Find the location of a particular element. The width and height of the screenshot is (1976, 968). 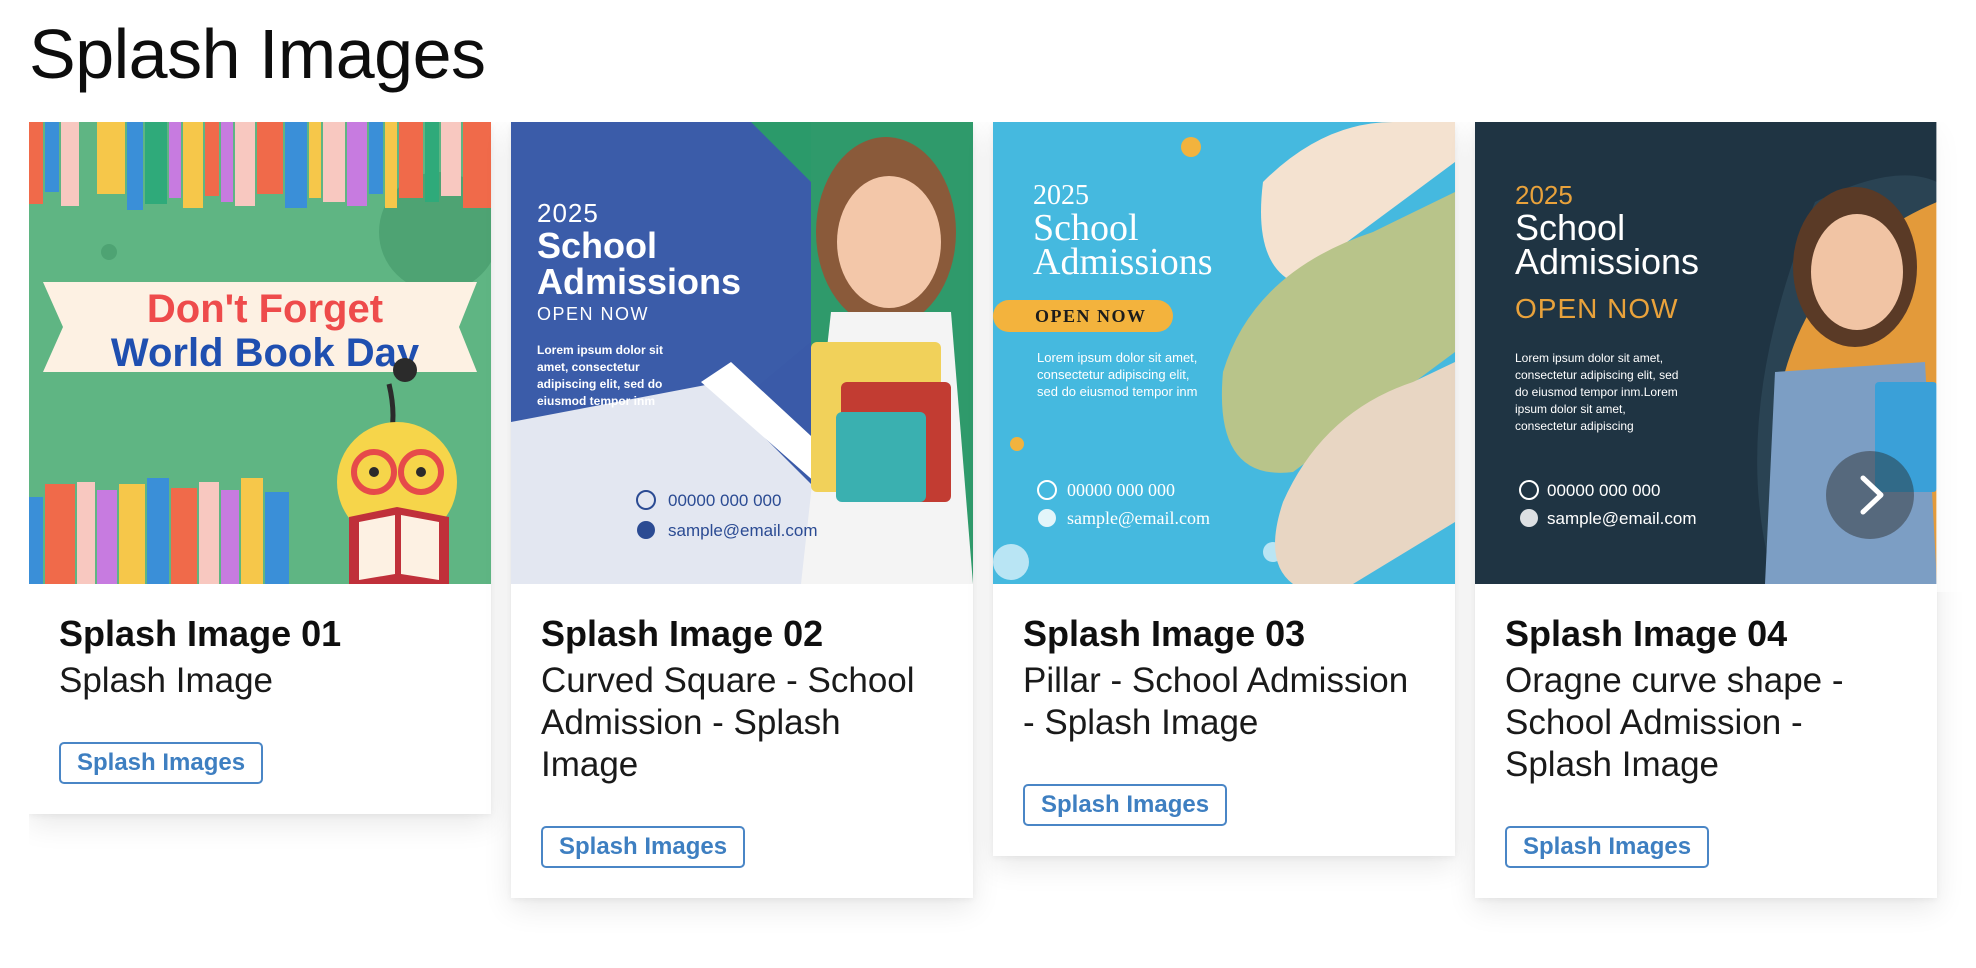

art-body-line: Lorem ipsum dolor sit is located at coordinates (600, 350).